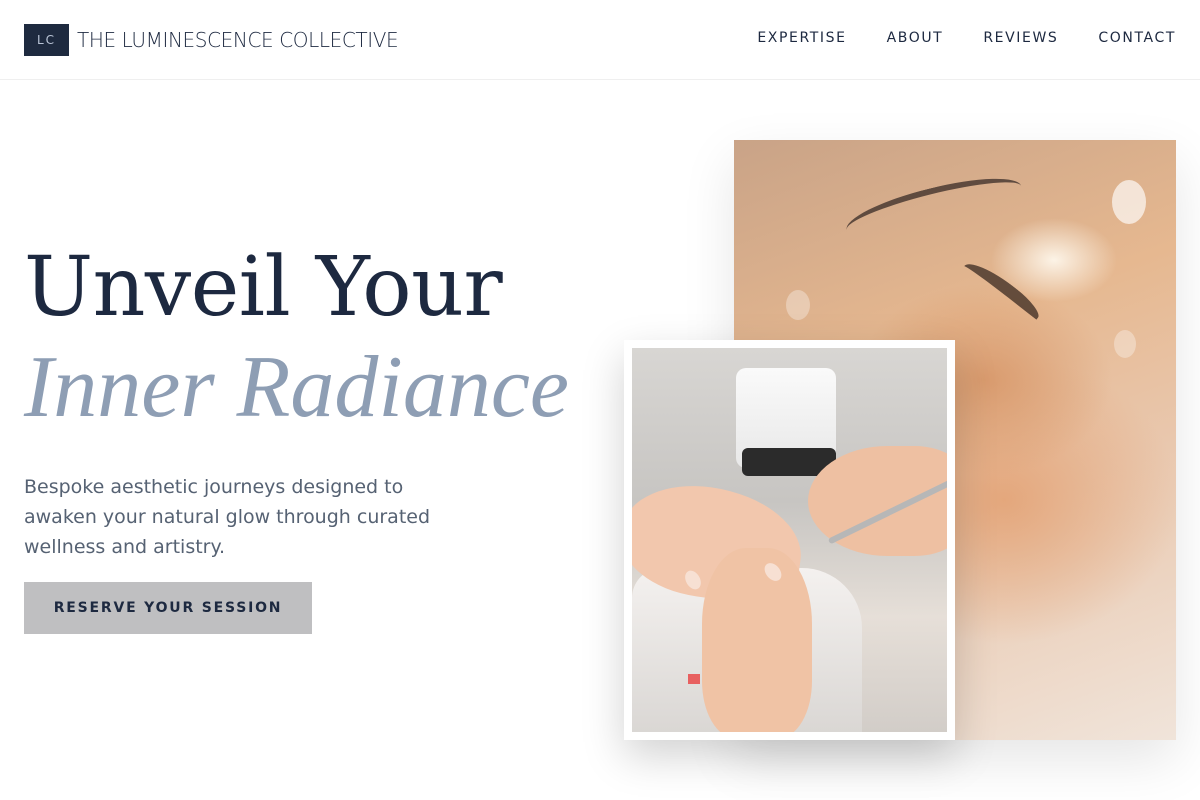 This screenshot has width=1200, height=800. Describe the element at coordinates (934, 208) in the screenshot. I see `lashes-shape` at that location.